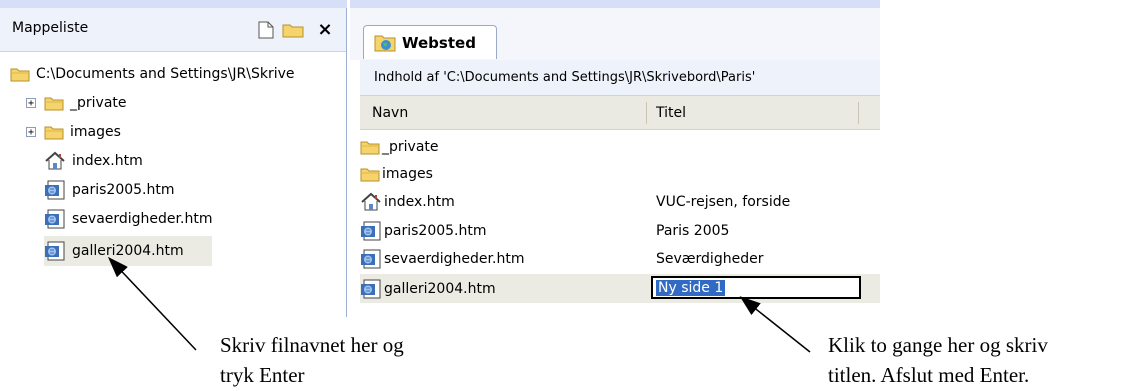 The width and height of the screenshot is (1138, 391). What do you see at coordinates (262, 375) in the screenshot?
I see `annotation-left-line2: tryk Enter` at bounding box center [262, 375].